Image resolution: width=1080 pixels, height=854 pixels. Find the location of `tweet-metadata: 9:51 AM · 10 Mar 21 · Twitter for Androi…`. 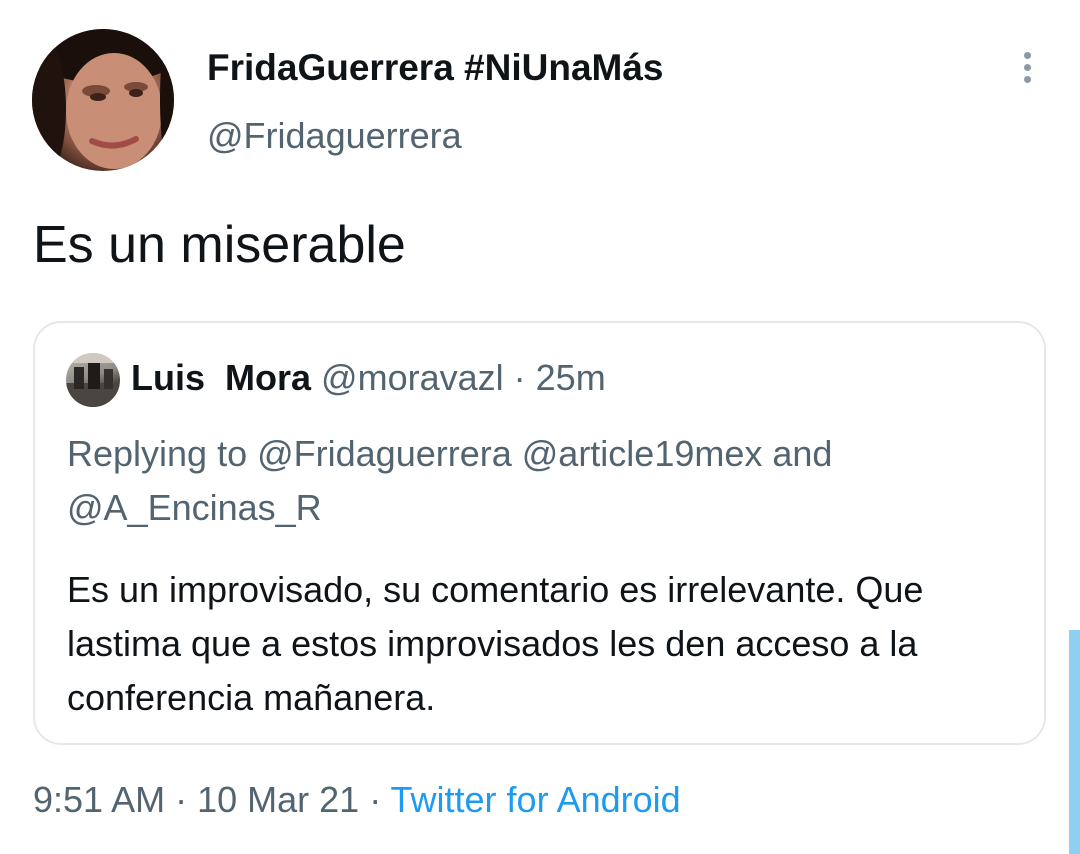

tweet-metadata: 9:51 AM · 10 Mar 21 · Twitter for Androi… is located at coordinates (357, 800).